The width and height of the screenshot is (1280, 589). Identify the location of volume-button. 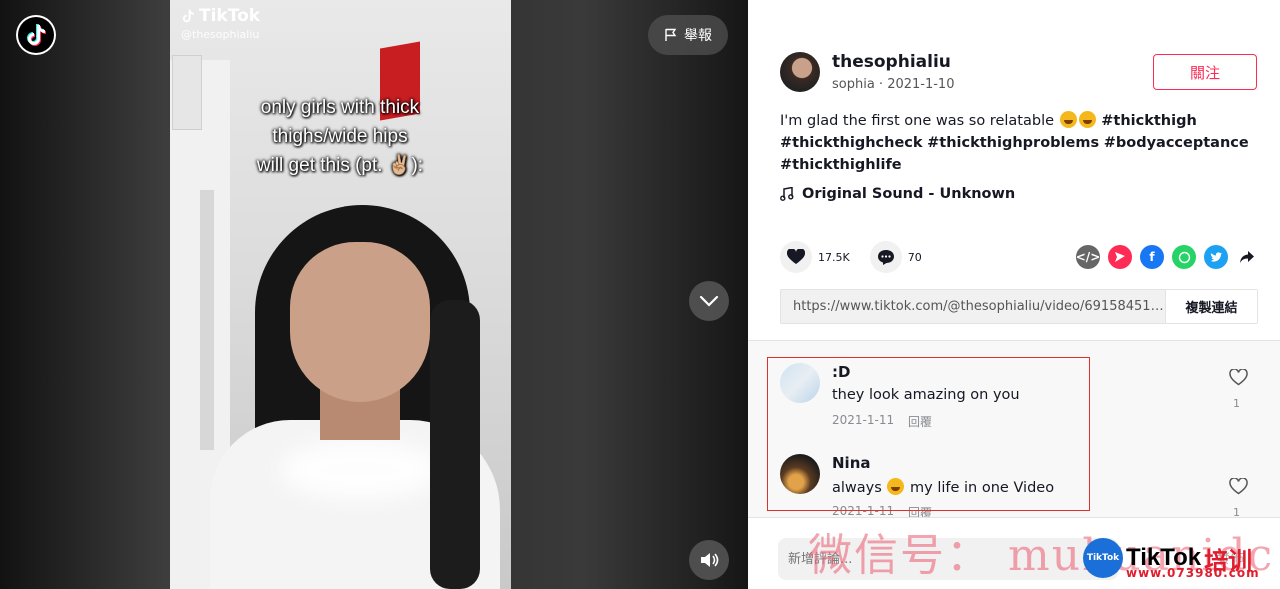
(709, 560).